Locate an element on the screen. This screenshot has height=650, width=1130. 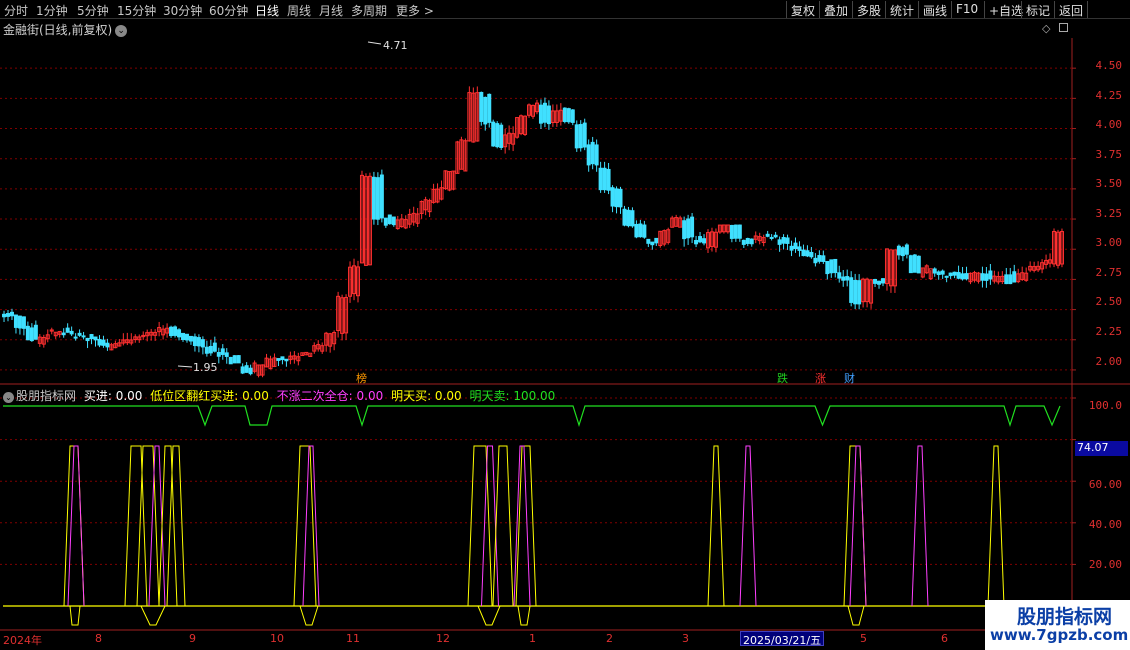
signal-dip is located at coordinates (489, 615).